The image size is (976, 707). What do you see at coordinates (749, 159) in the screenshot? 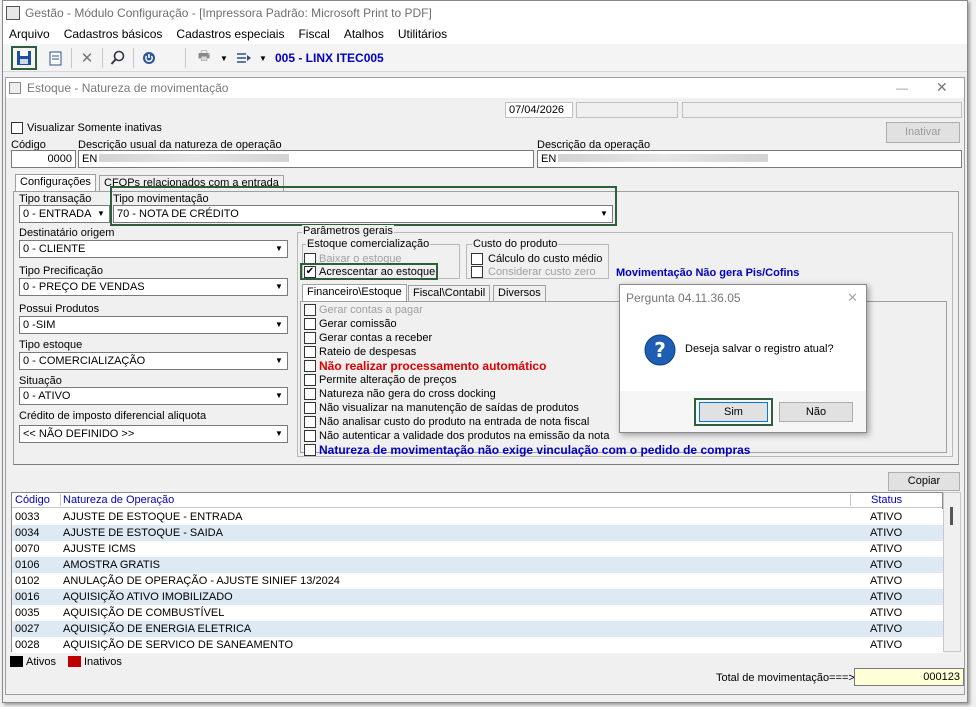
I see `desc-op-input: EN` at bounding box center [749, 159].